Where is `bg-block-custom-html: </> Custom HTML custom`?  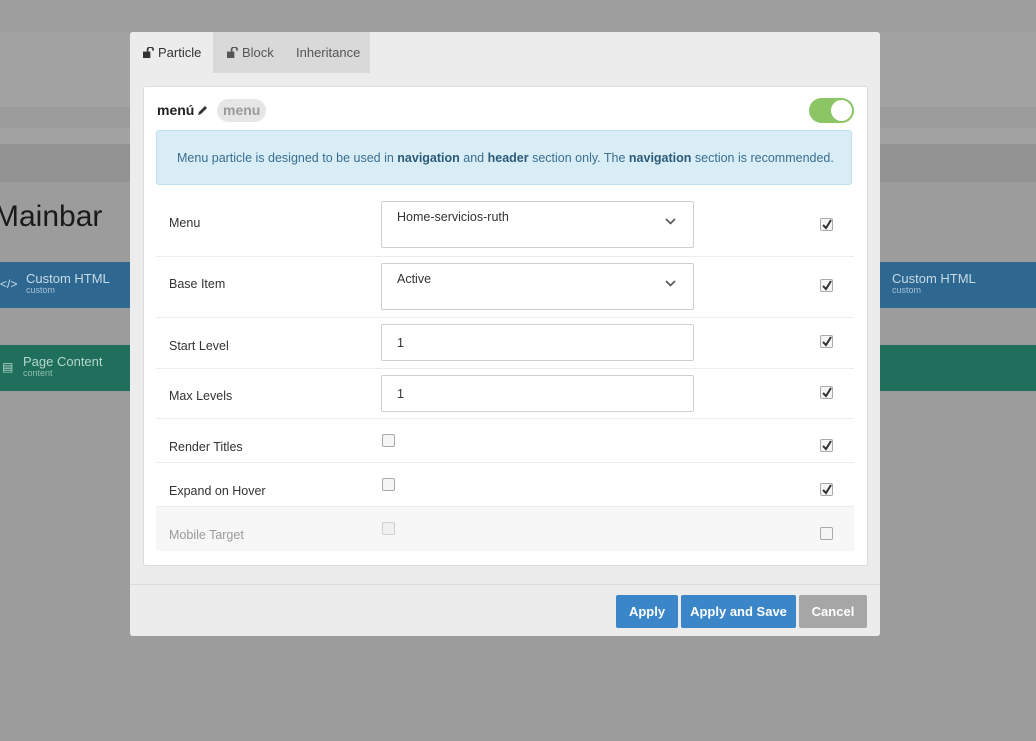
bg-block-custom-html: </> Custom HTML custom is located at coordinates (65, 285).